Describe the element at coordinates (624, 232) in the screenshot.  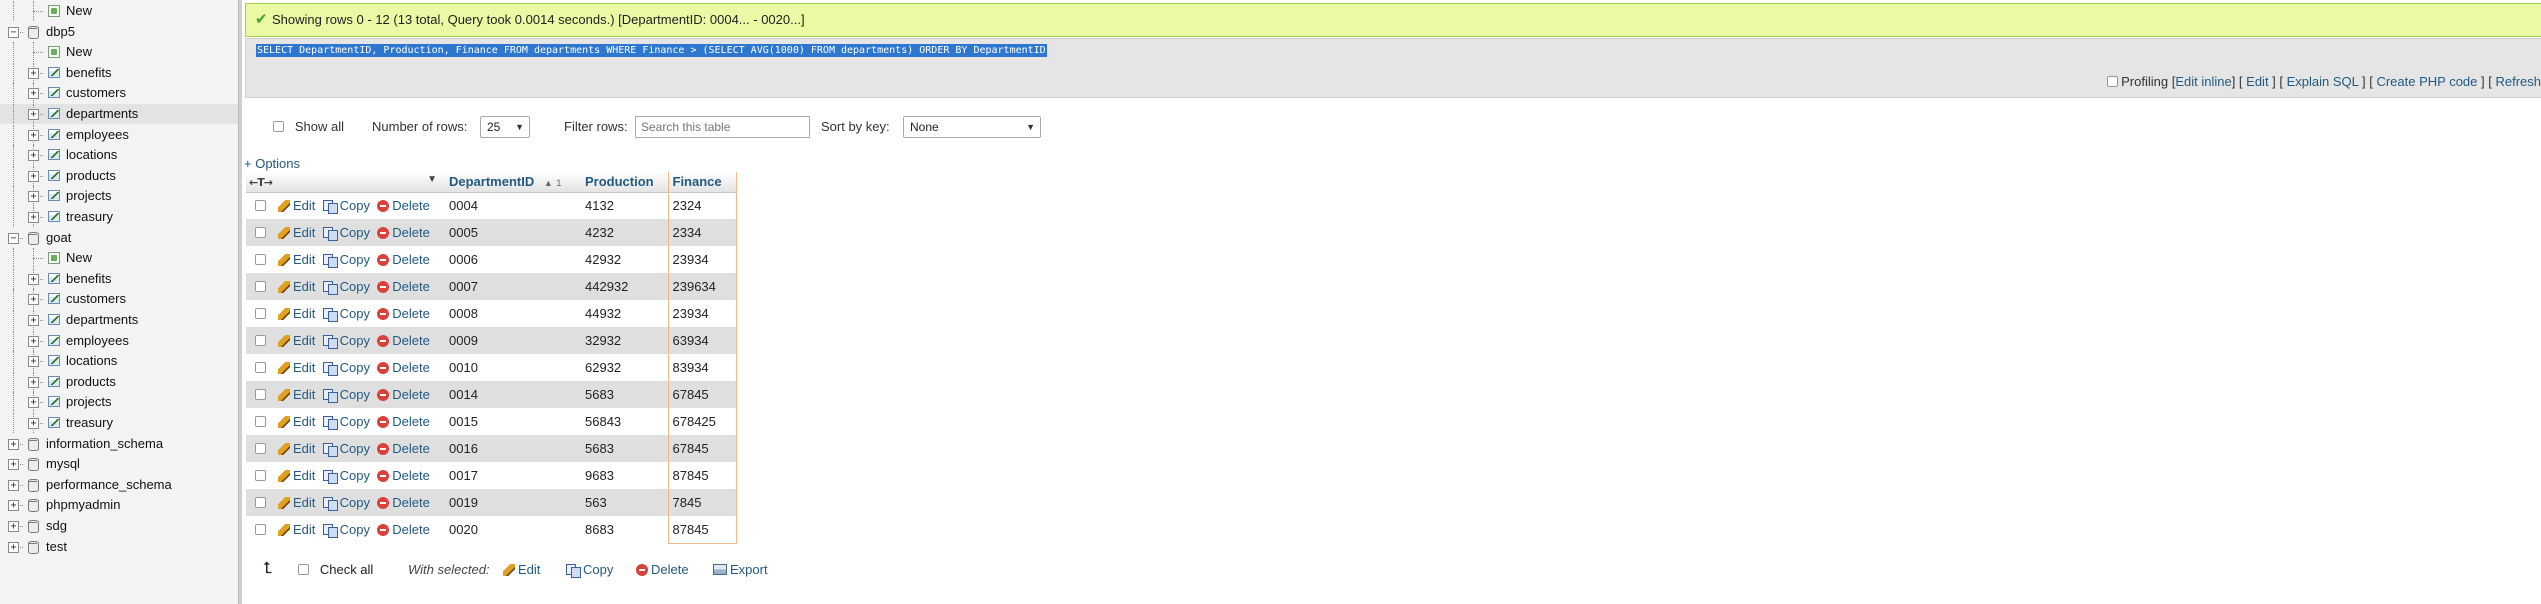
I see `cell-production: 4232` at that location.